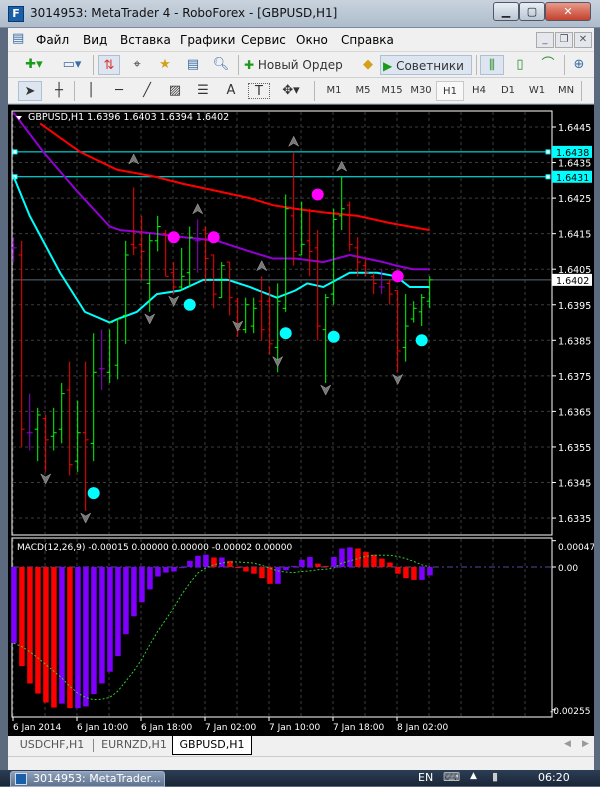 This screenshot has height=787, width=600. What do you see at coordinates (175, 91) in the screenshot?
I see `equidistant-channel-icon: ▨` at bounding box center [175, 91].